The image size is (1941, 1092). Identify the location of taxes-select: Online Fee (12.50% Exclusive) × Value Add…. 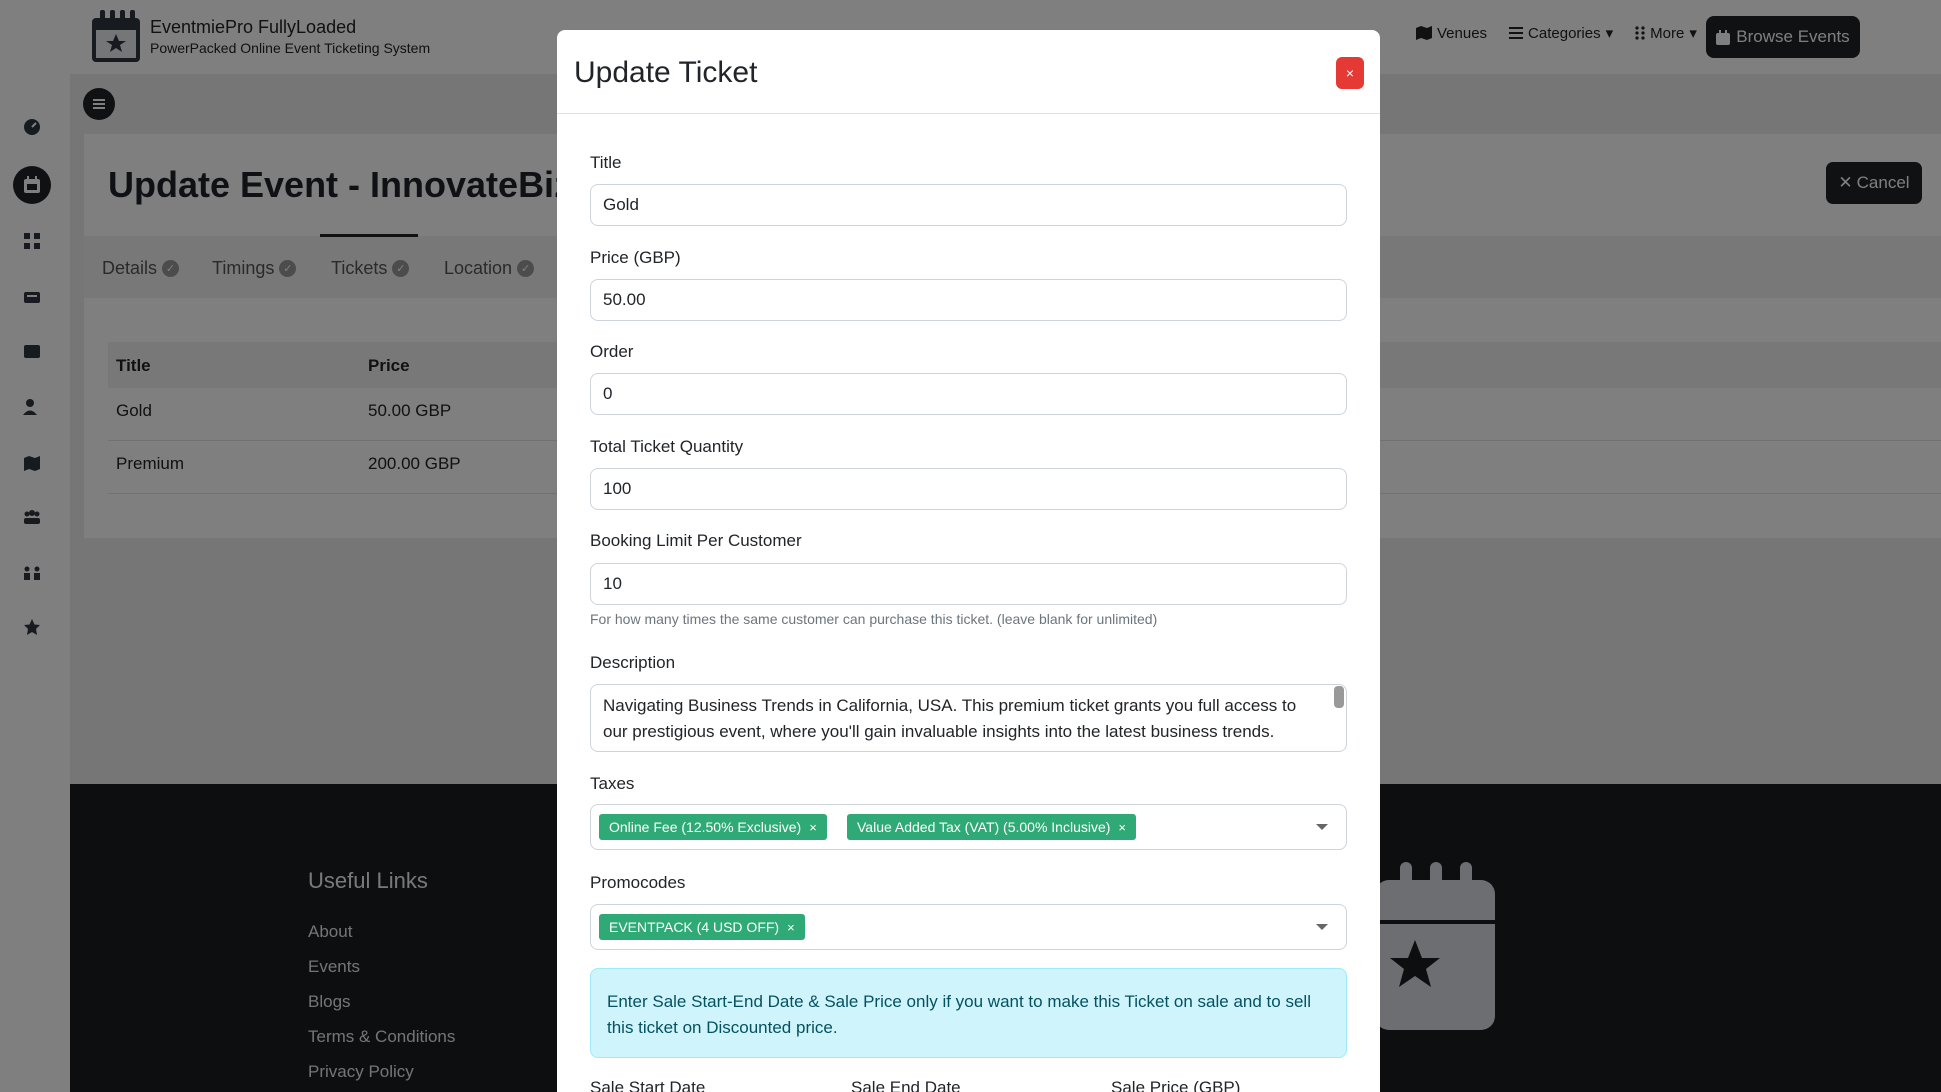
(968, 827).